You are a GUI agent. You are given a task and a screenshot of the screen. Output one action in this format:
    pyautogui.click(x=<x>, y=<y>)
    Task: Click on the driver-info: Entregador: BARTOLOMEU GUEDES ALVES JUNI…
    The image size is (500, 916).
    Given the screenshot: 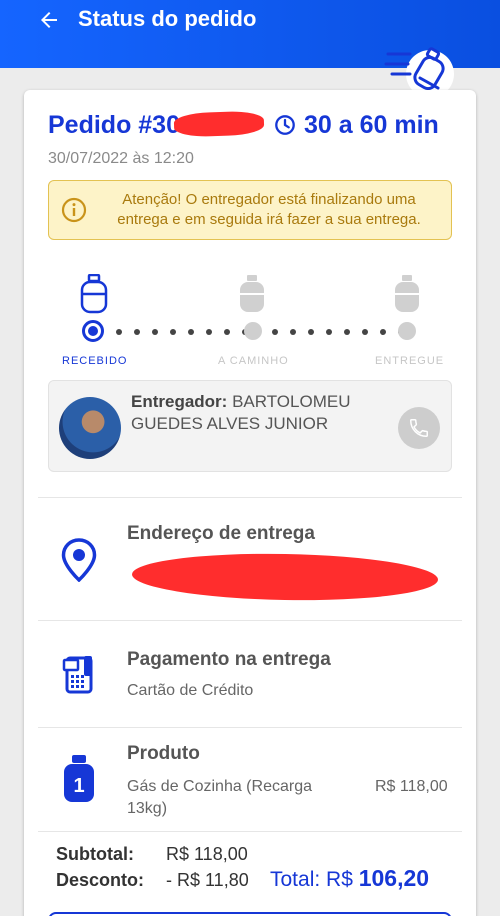 What is the action you would take?
    pyautogui.click(x=256, y=413)
    